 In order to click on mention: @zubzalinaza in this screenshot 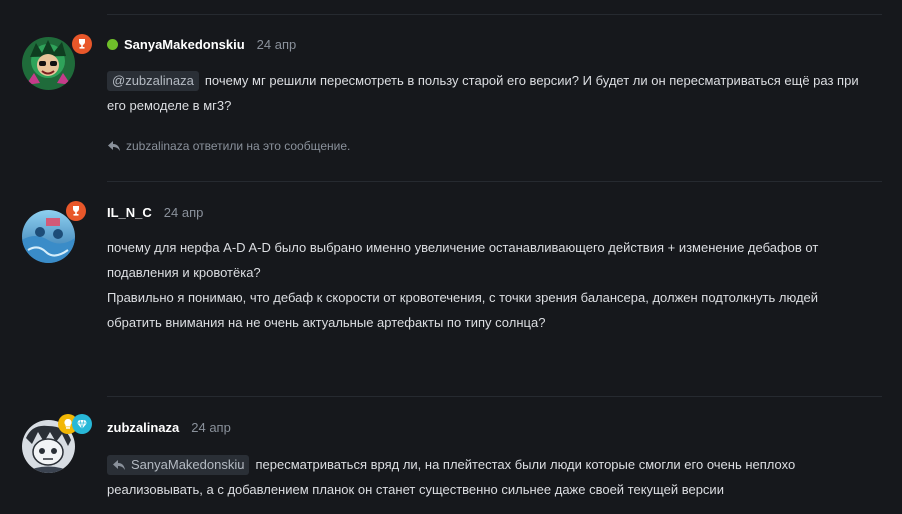, I will do `click(153, 81)`.